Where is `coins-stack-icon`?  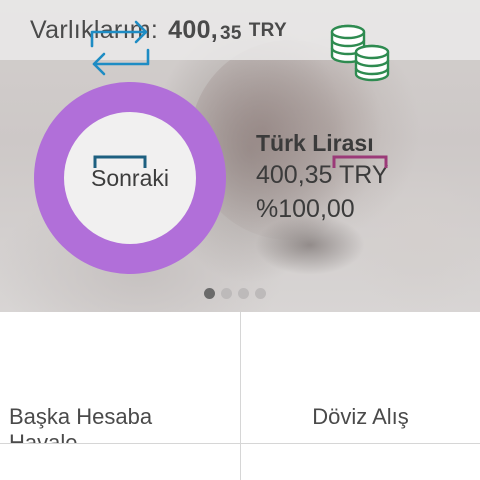 coins-stack-icon is located at coordinates (360, 53).